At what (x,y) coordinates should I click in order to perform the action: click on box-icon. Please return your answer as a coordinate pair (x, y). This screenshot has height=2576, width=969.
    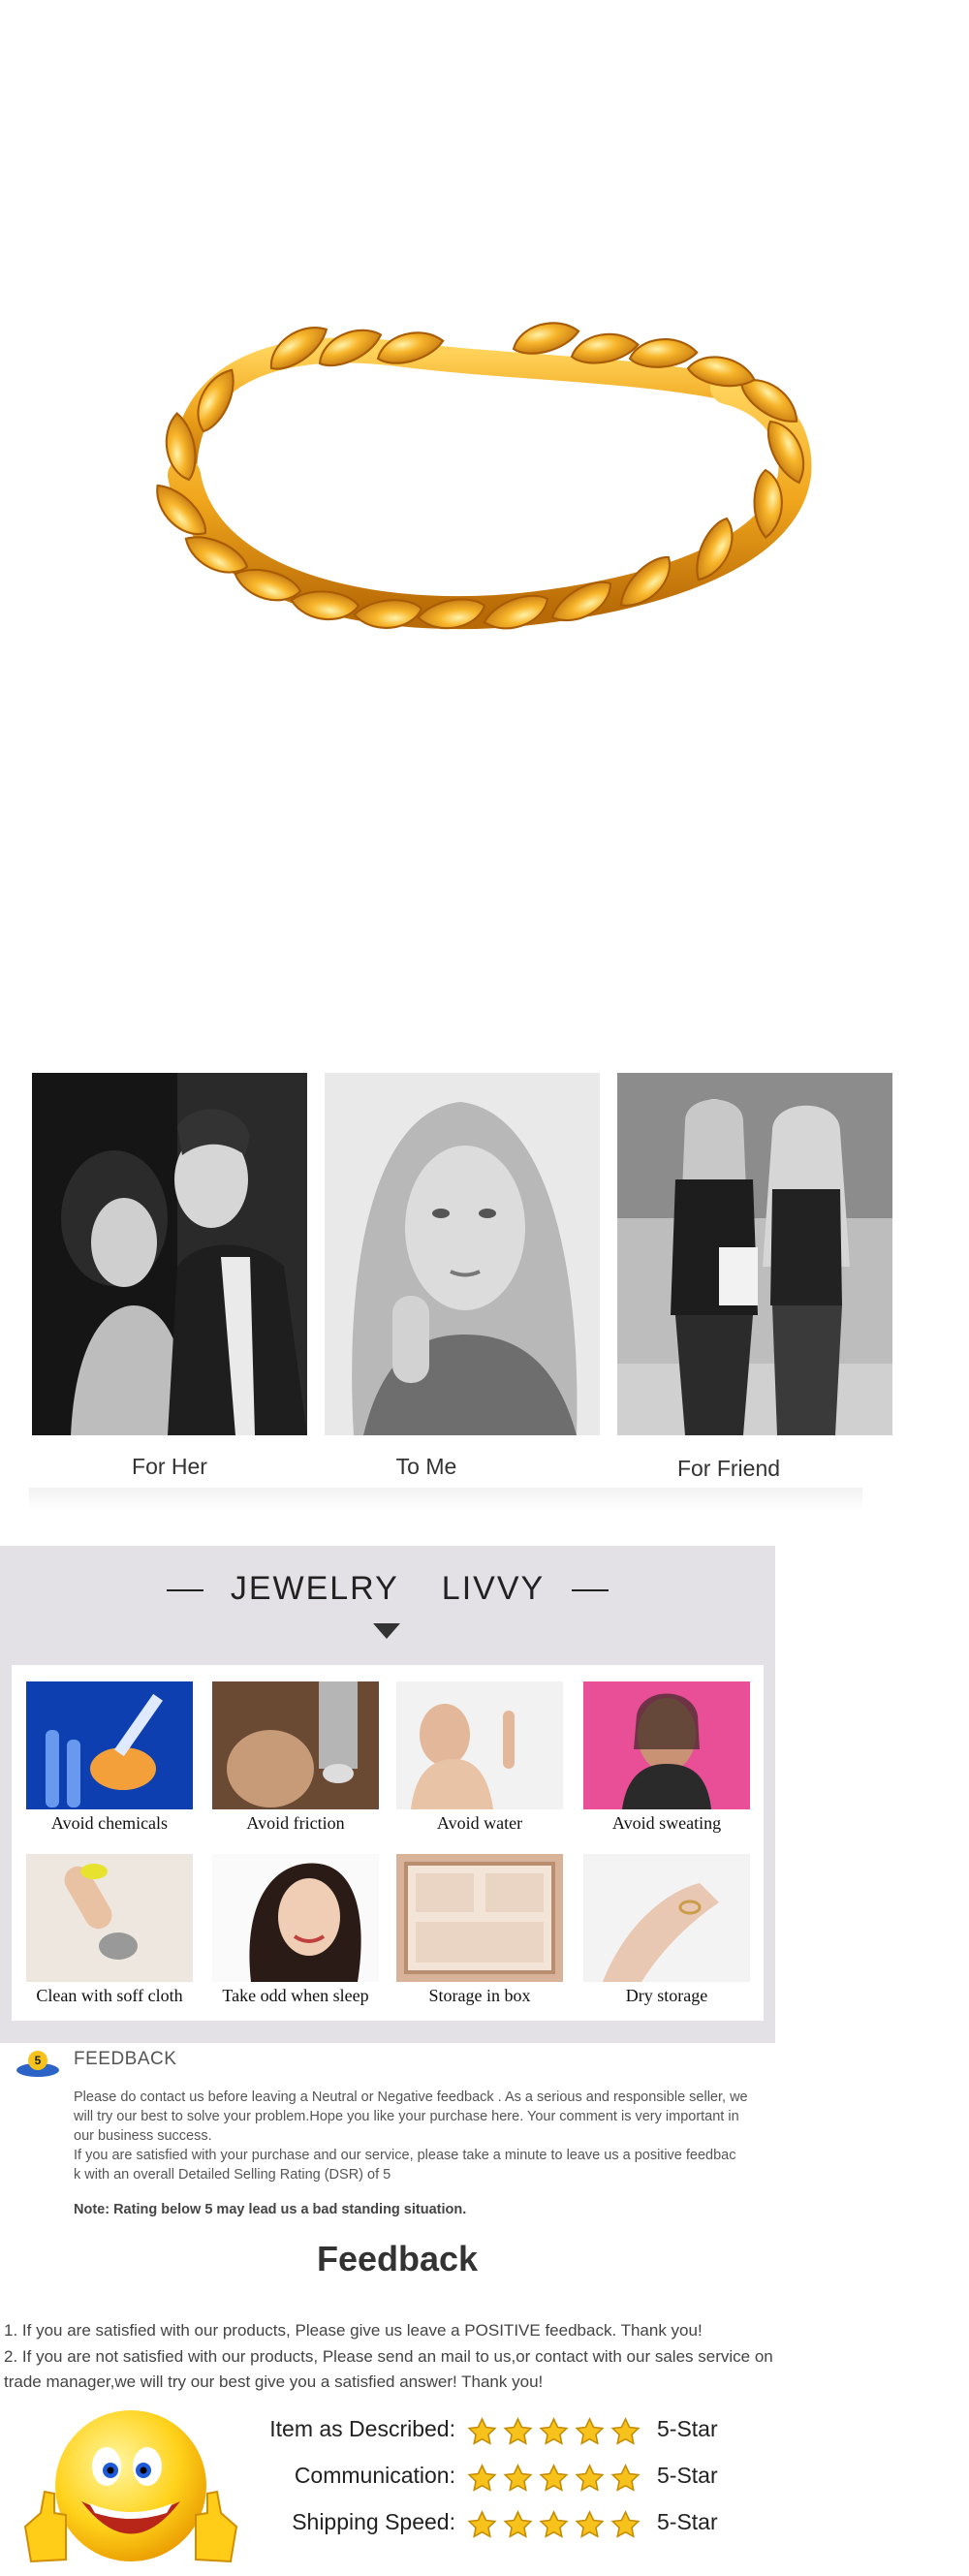
    Looking at the image, I should click on (479, 1918).